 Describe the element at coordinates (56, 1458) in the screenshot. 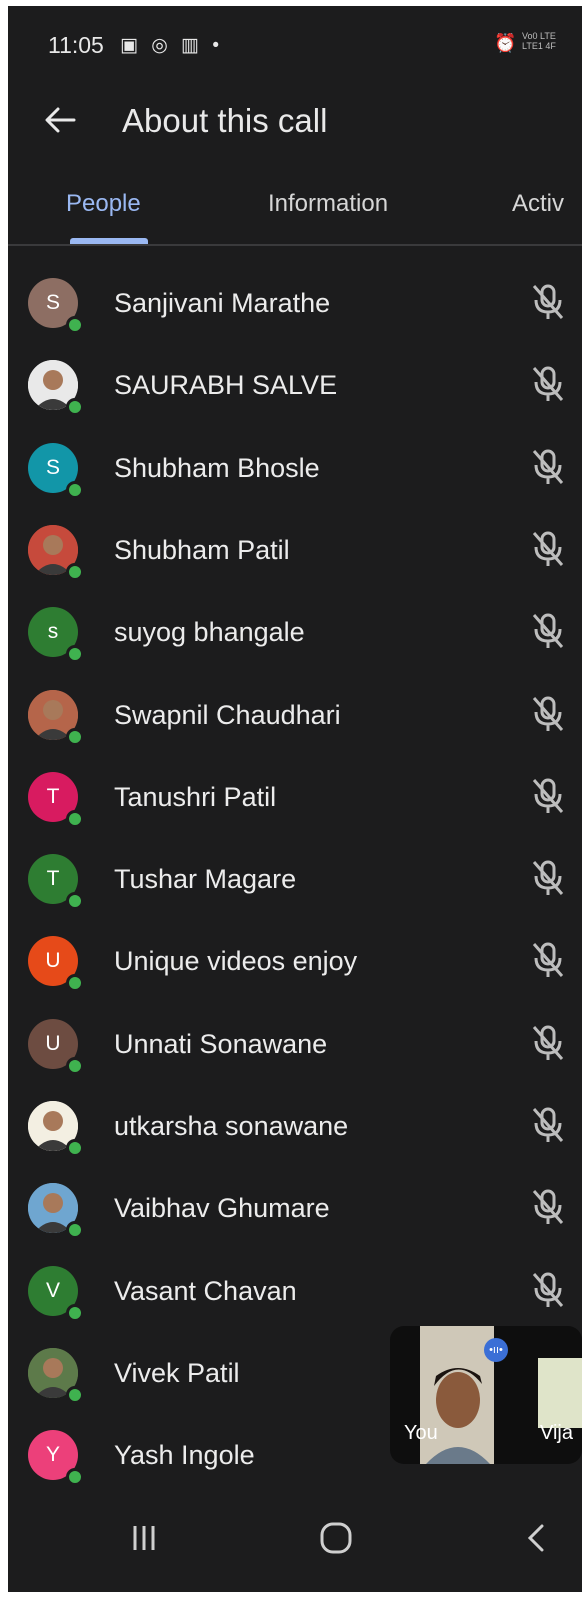

I see `avatar-container: Y` at that location.